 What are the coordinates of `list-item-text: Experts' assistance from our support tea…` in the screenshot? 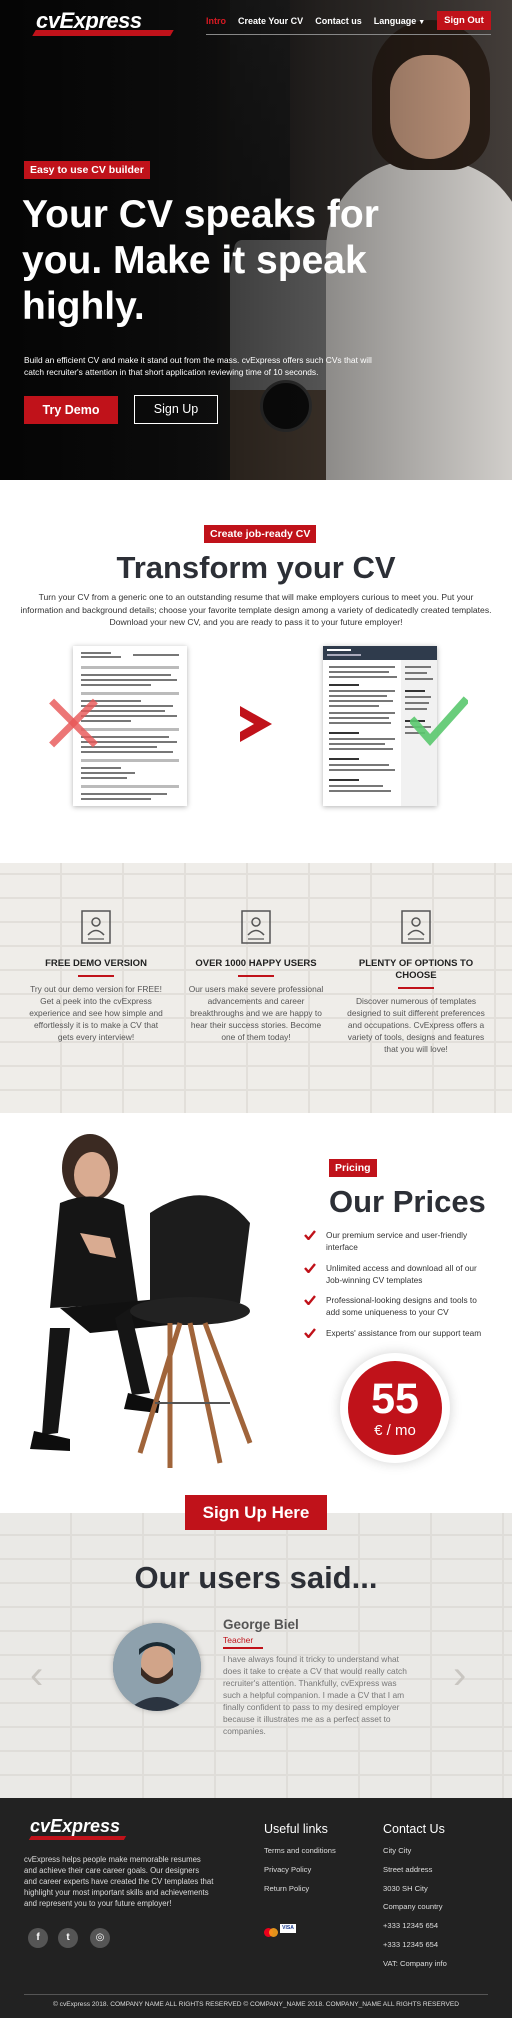 It's located at (404, 1332).